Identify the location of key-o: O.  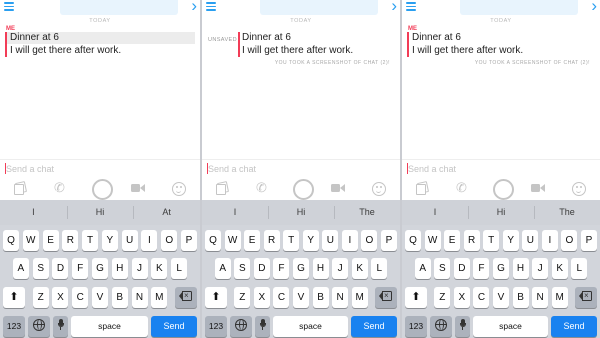
(169, 240).